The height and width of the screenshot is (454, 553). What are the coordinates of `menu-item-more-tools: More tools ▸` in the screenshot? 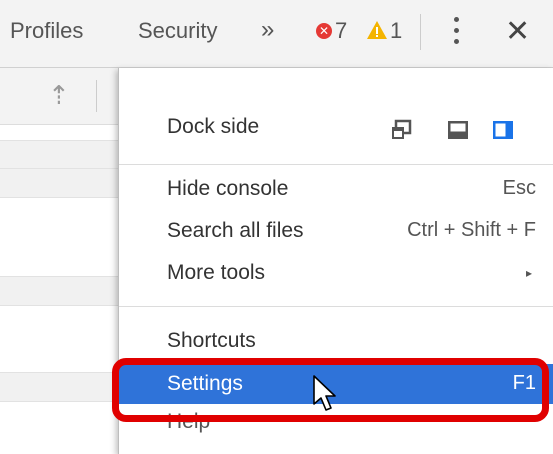 It's located at (336, 273).